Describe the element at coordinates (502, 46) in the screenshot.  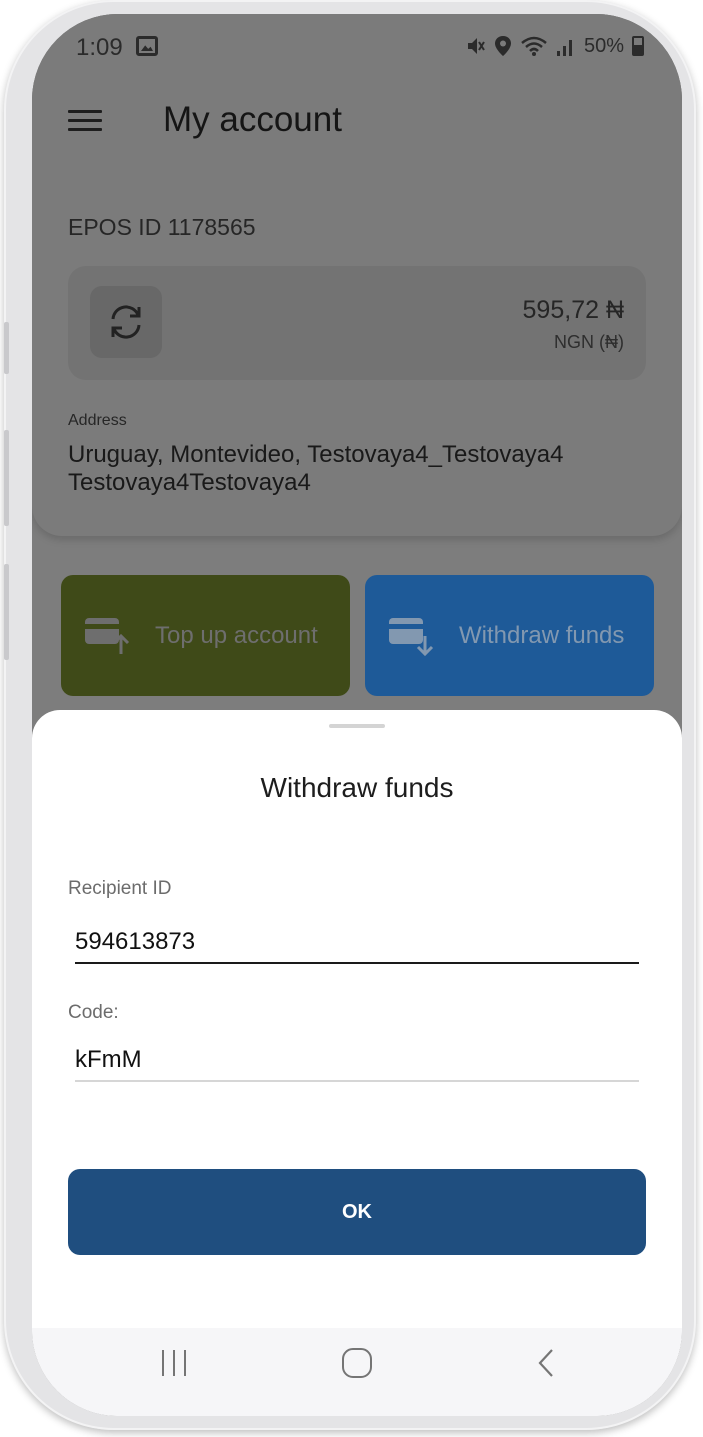
I see `location-icon` at that location.